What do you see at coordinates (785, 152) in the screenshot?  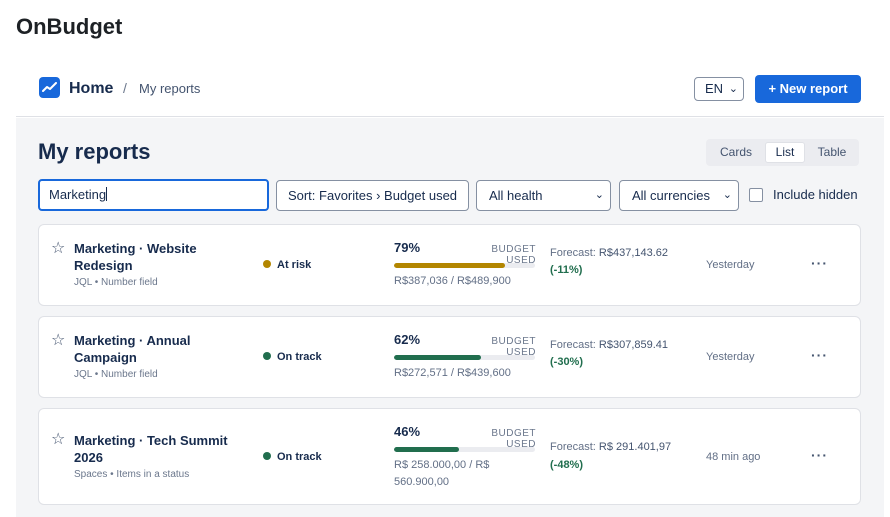 I see `view-option-list: List` at bounding box center [785, 152].